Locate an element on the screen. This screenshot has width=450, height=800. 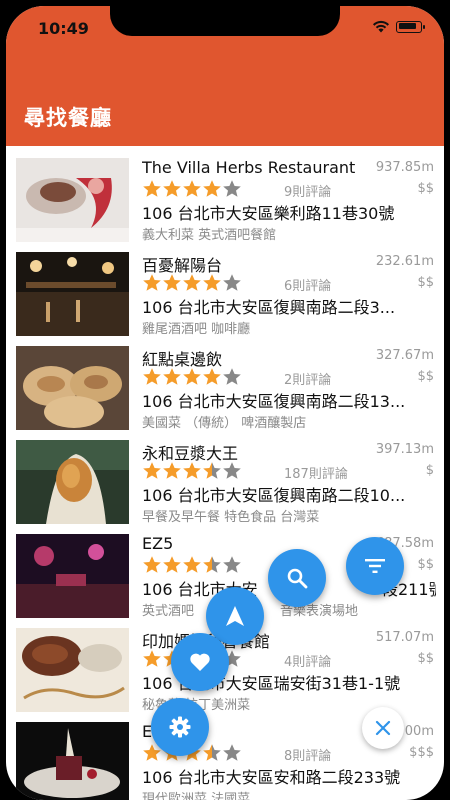
price-level: $$$ is located at coordinates (421, 752).